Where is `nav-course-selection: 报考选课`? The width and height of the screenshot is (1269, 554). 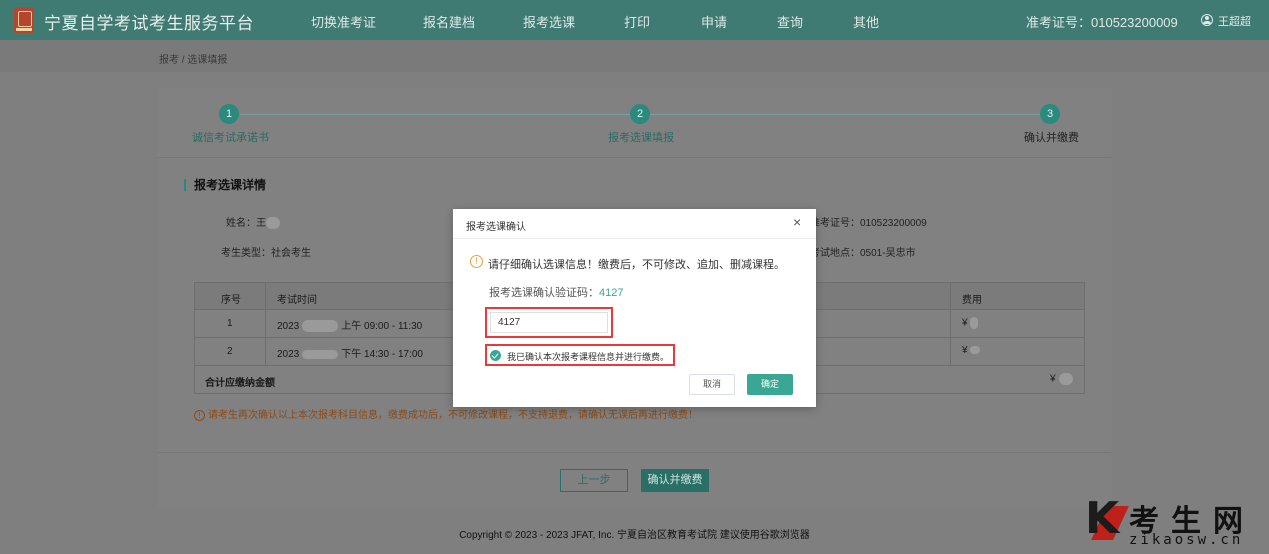
nav-course-selection: 报考选课 is located at coordinates (549, 21).